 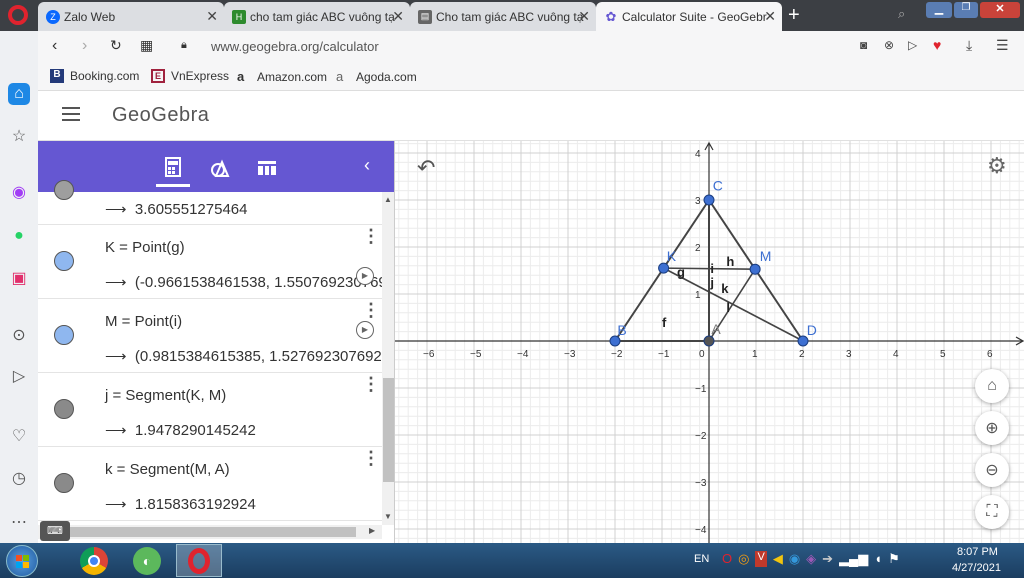 What do you see at coordinates (210, 484) in the screenshot?
I see `algebra-row: k = Segment(M, A) ⟶ 1.8158363192924 ⋮` at bounding box center [210, 484].